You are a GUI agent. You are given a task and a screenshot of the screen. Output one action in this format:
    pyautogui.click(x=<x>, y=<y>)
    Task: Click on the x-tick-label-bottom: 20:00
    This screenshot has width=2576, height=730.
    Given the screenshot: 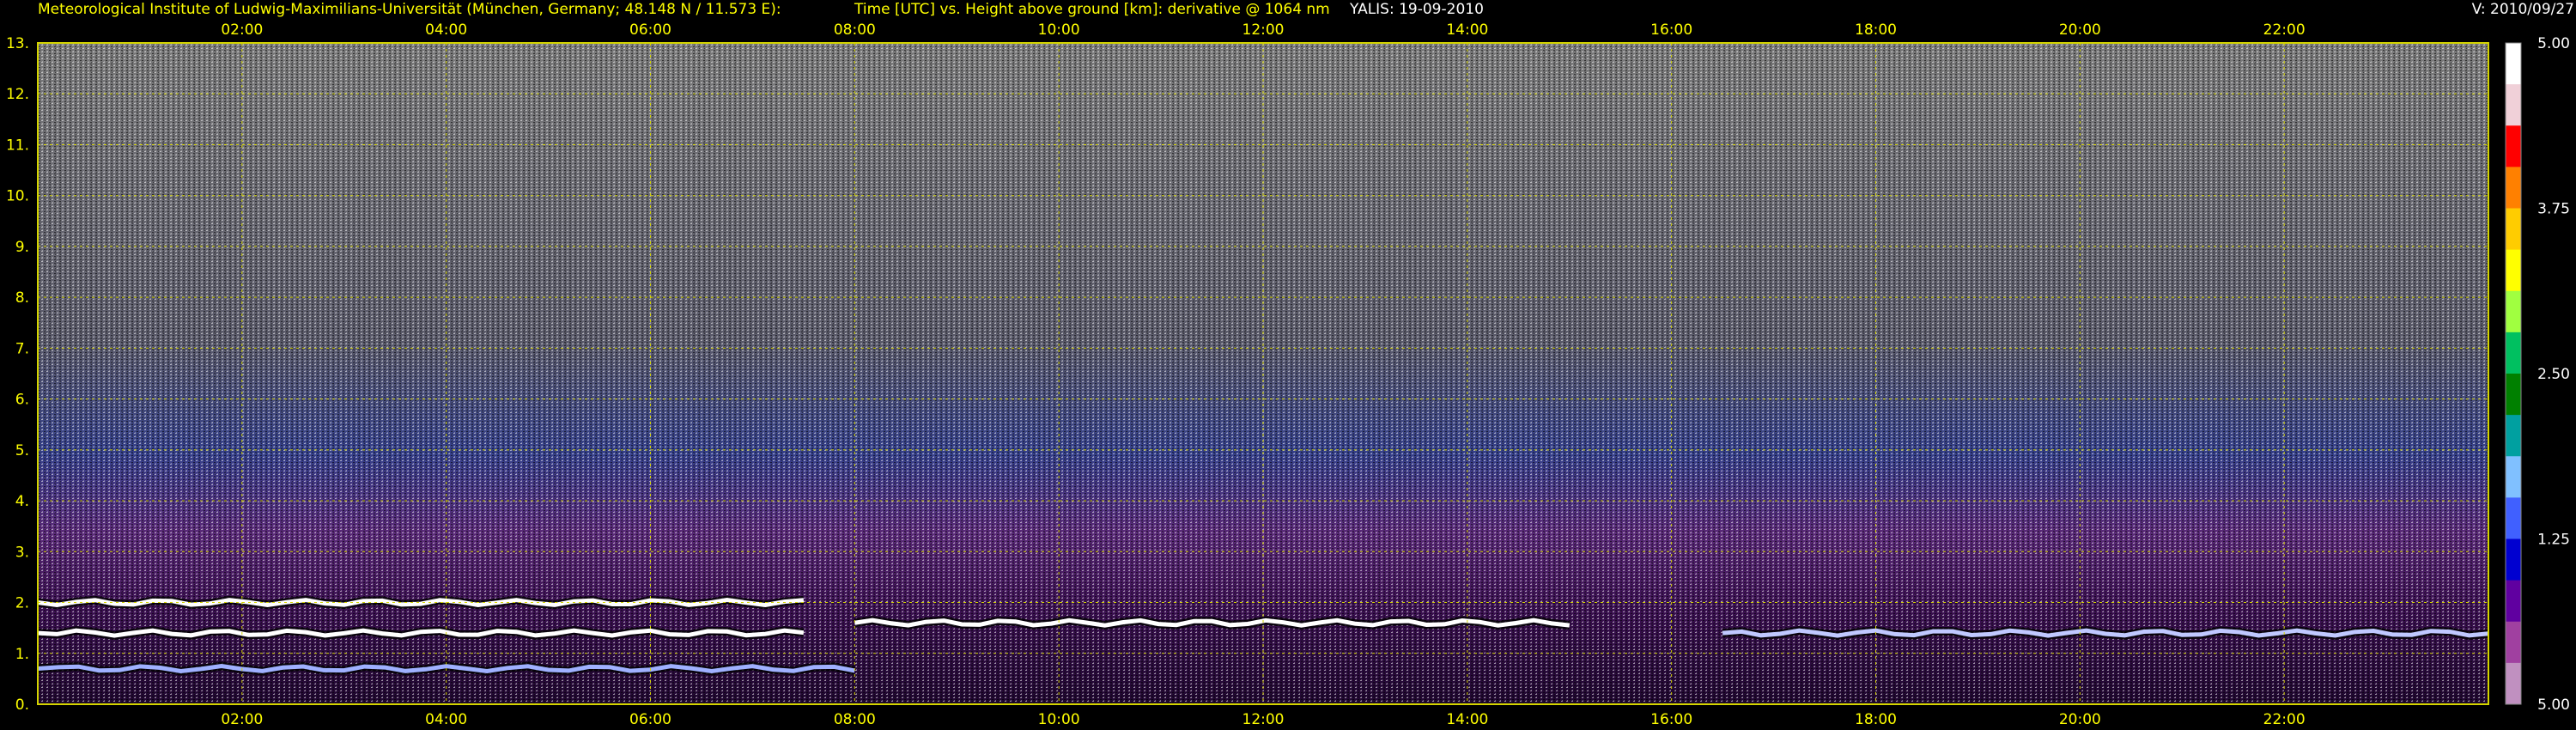 What is the action you would take?
    pyautogui.click(x=2080, y=719)
    